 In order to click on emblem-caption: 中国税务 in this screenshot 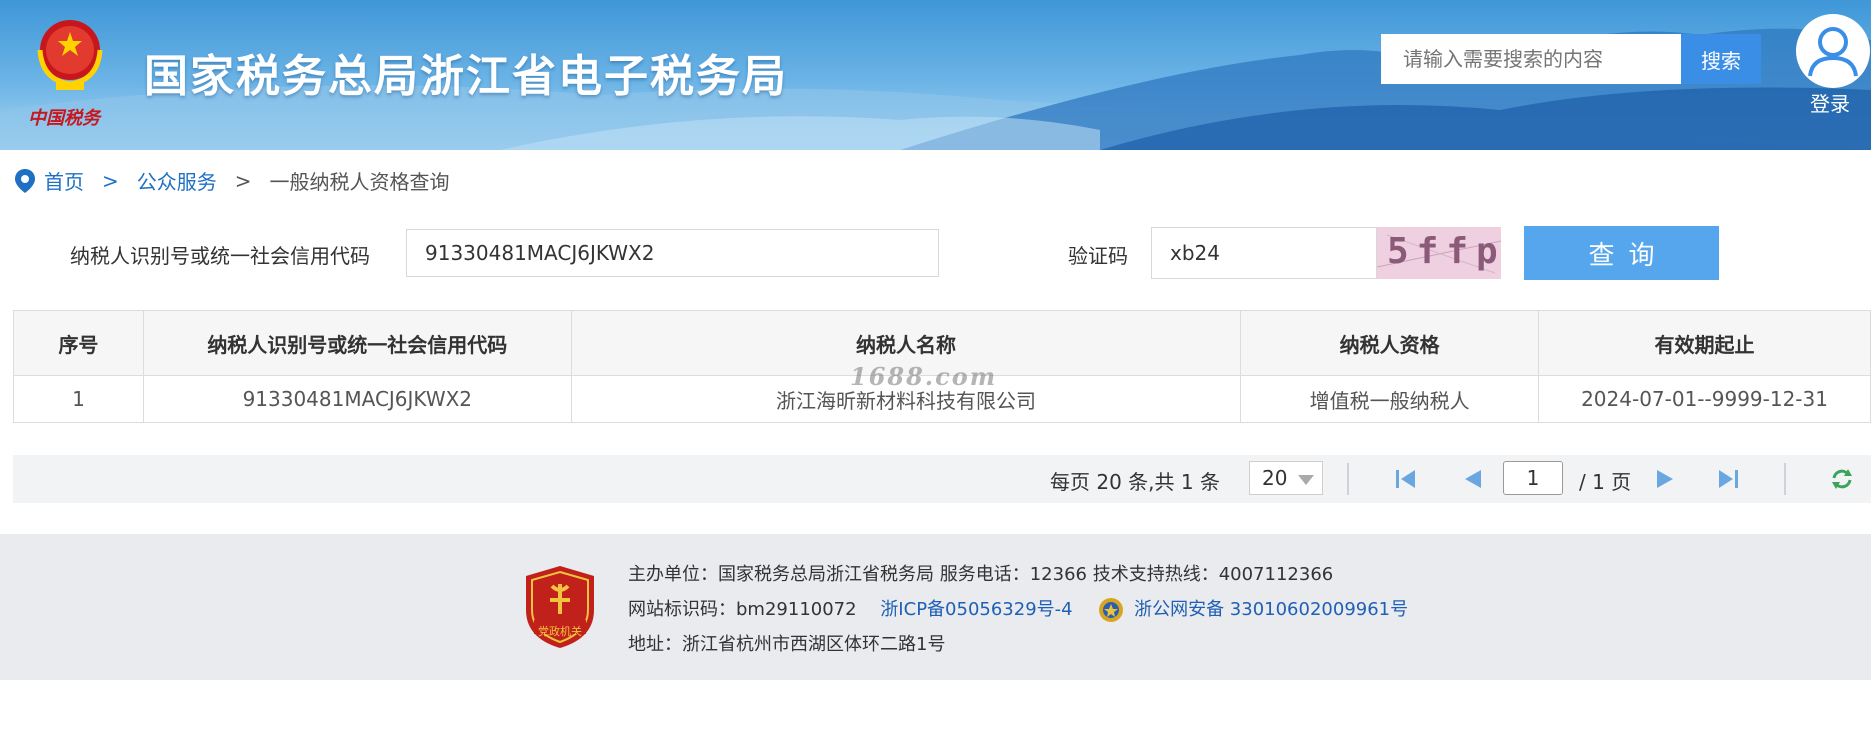, I will do `click(64, 118)`.